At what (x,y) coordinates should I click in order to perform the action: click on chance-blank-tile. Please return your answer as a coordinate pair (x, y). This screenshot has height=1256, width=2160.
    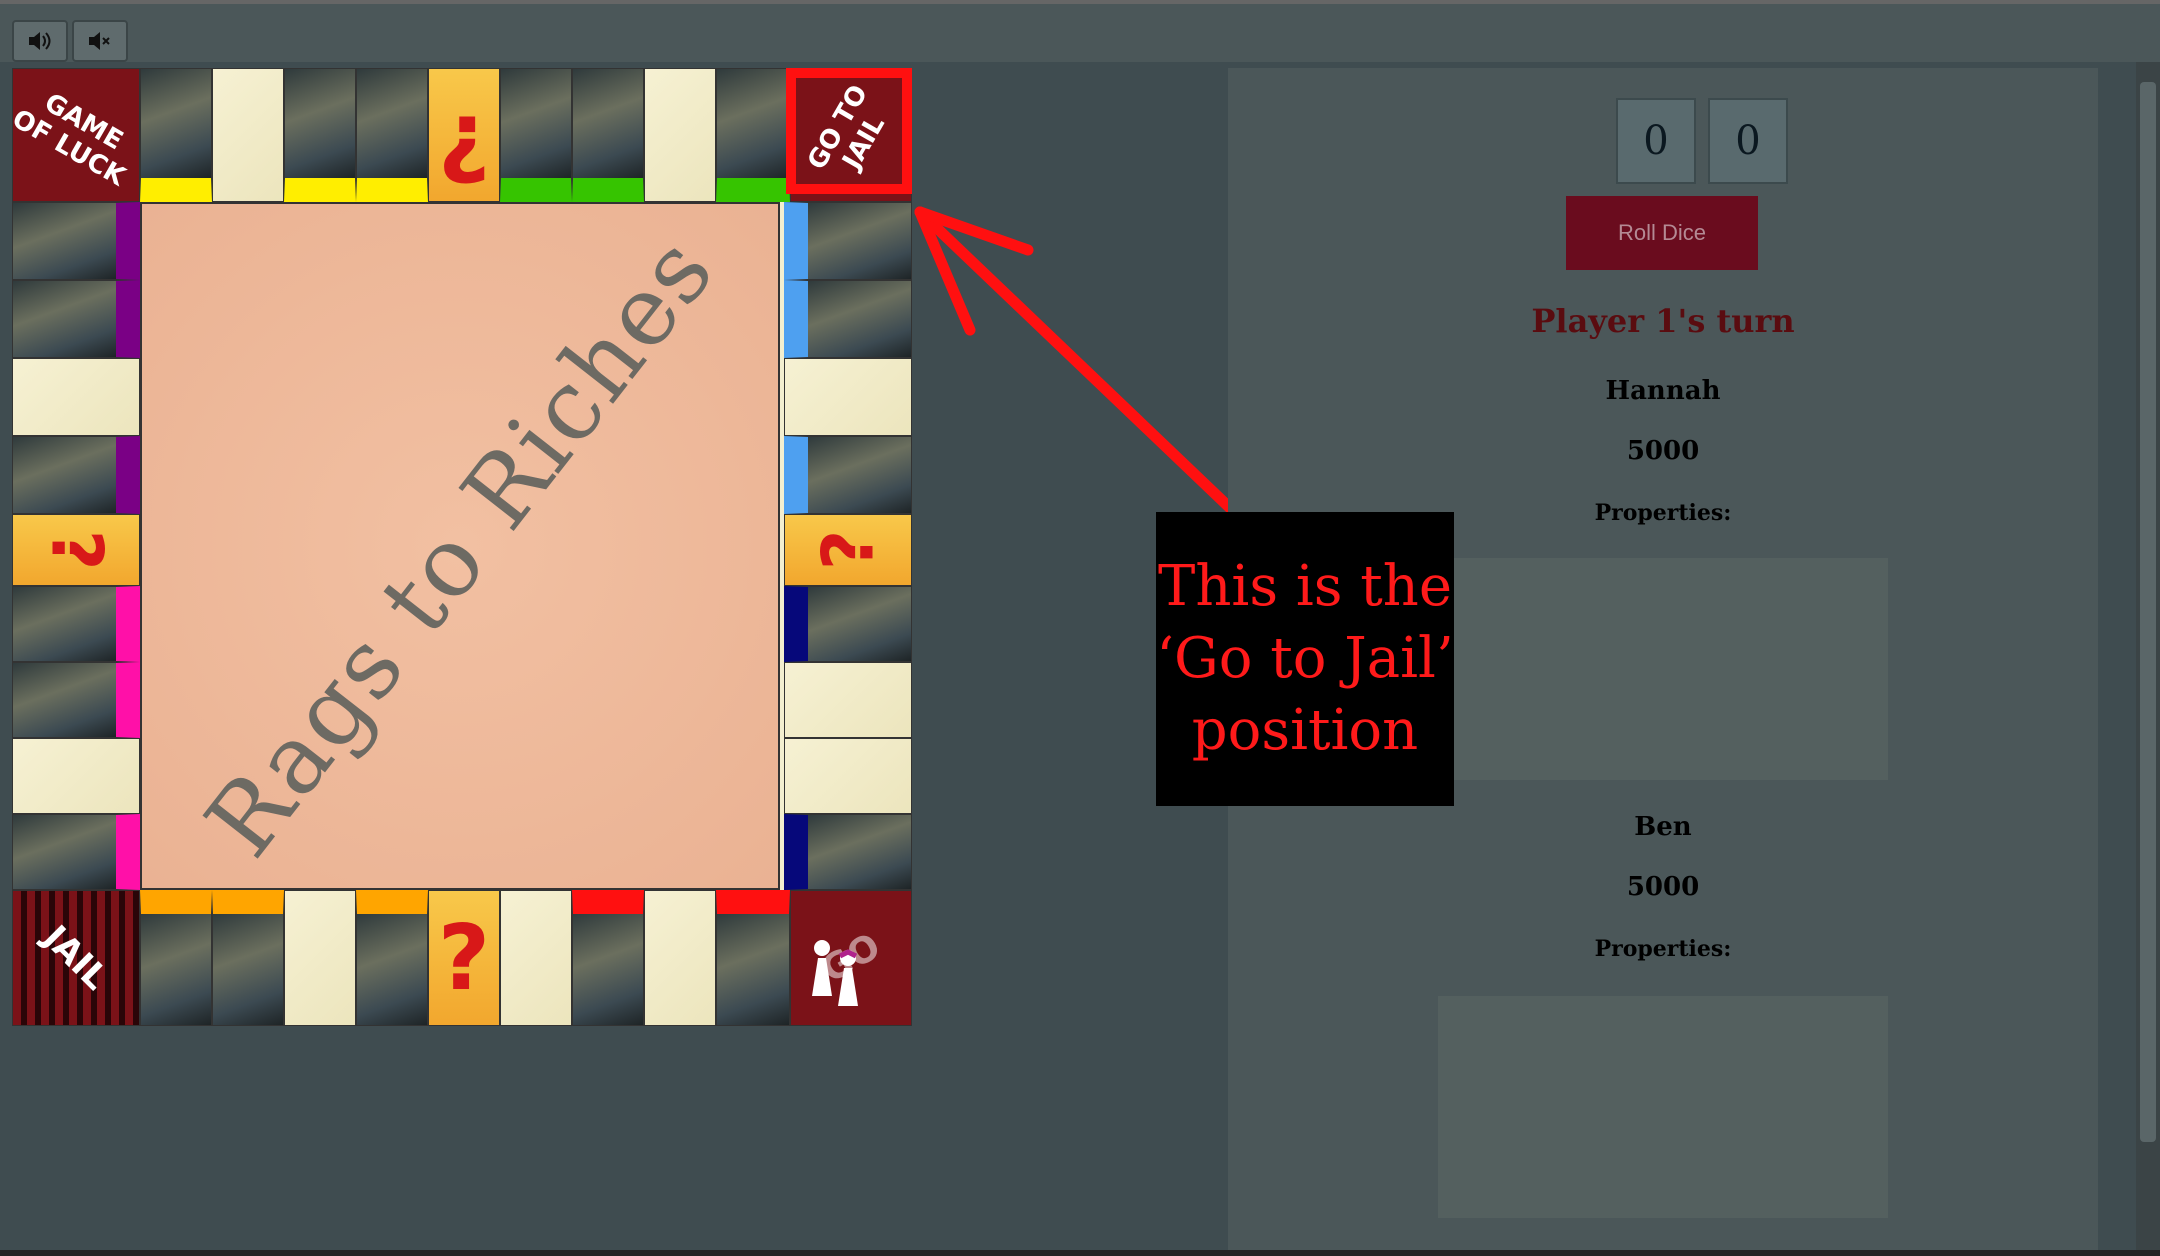
    Looking at the image, I should click on (248, 135).